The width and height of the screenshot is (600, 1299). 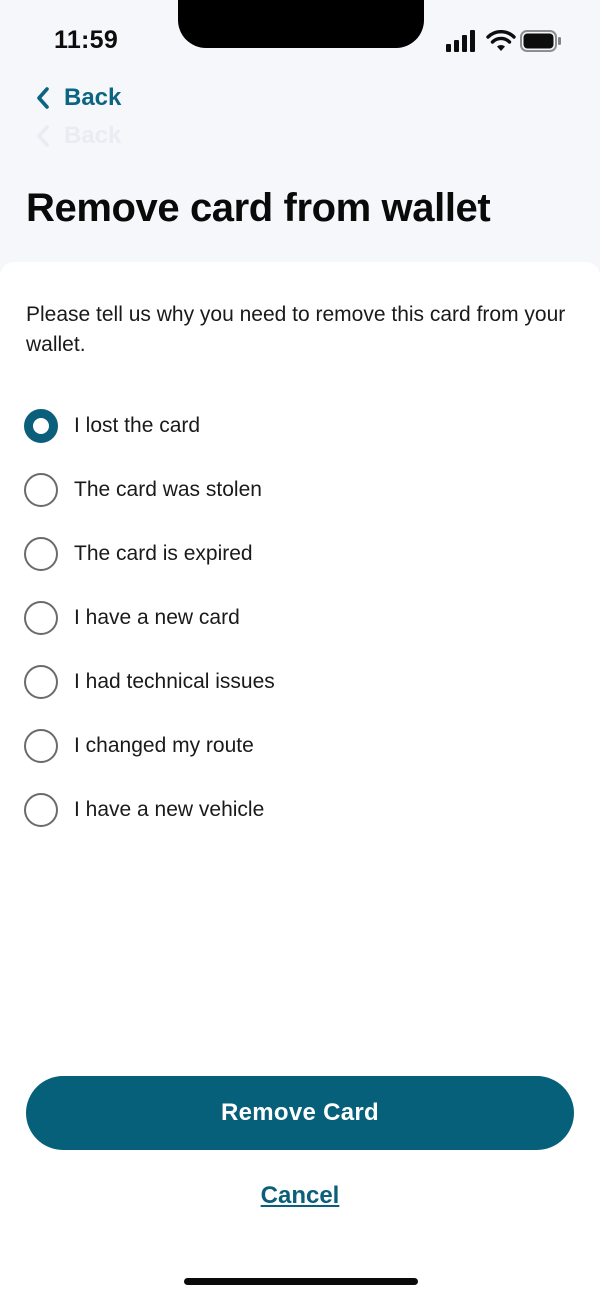 I want to click on reason-option-label: I lost the card, so click(x=137, y=425).